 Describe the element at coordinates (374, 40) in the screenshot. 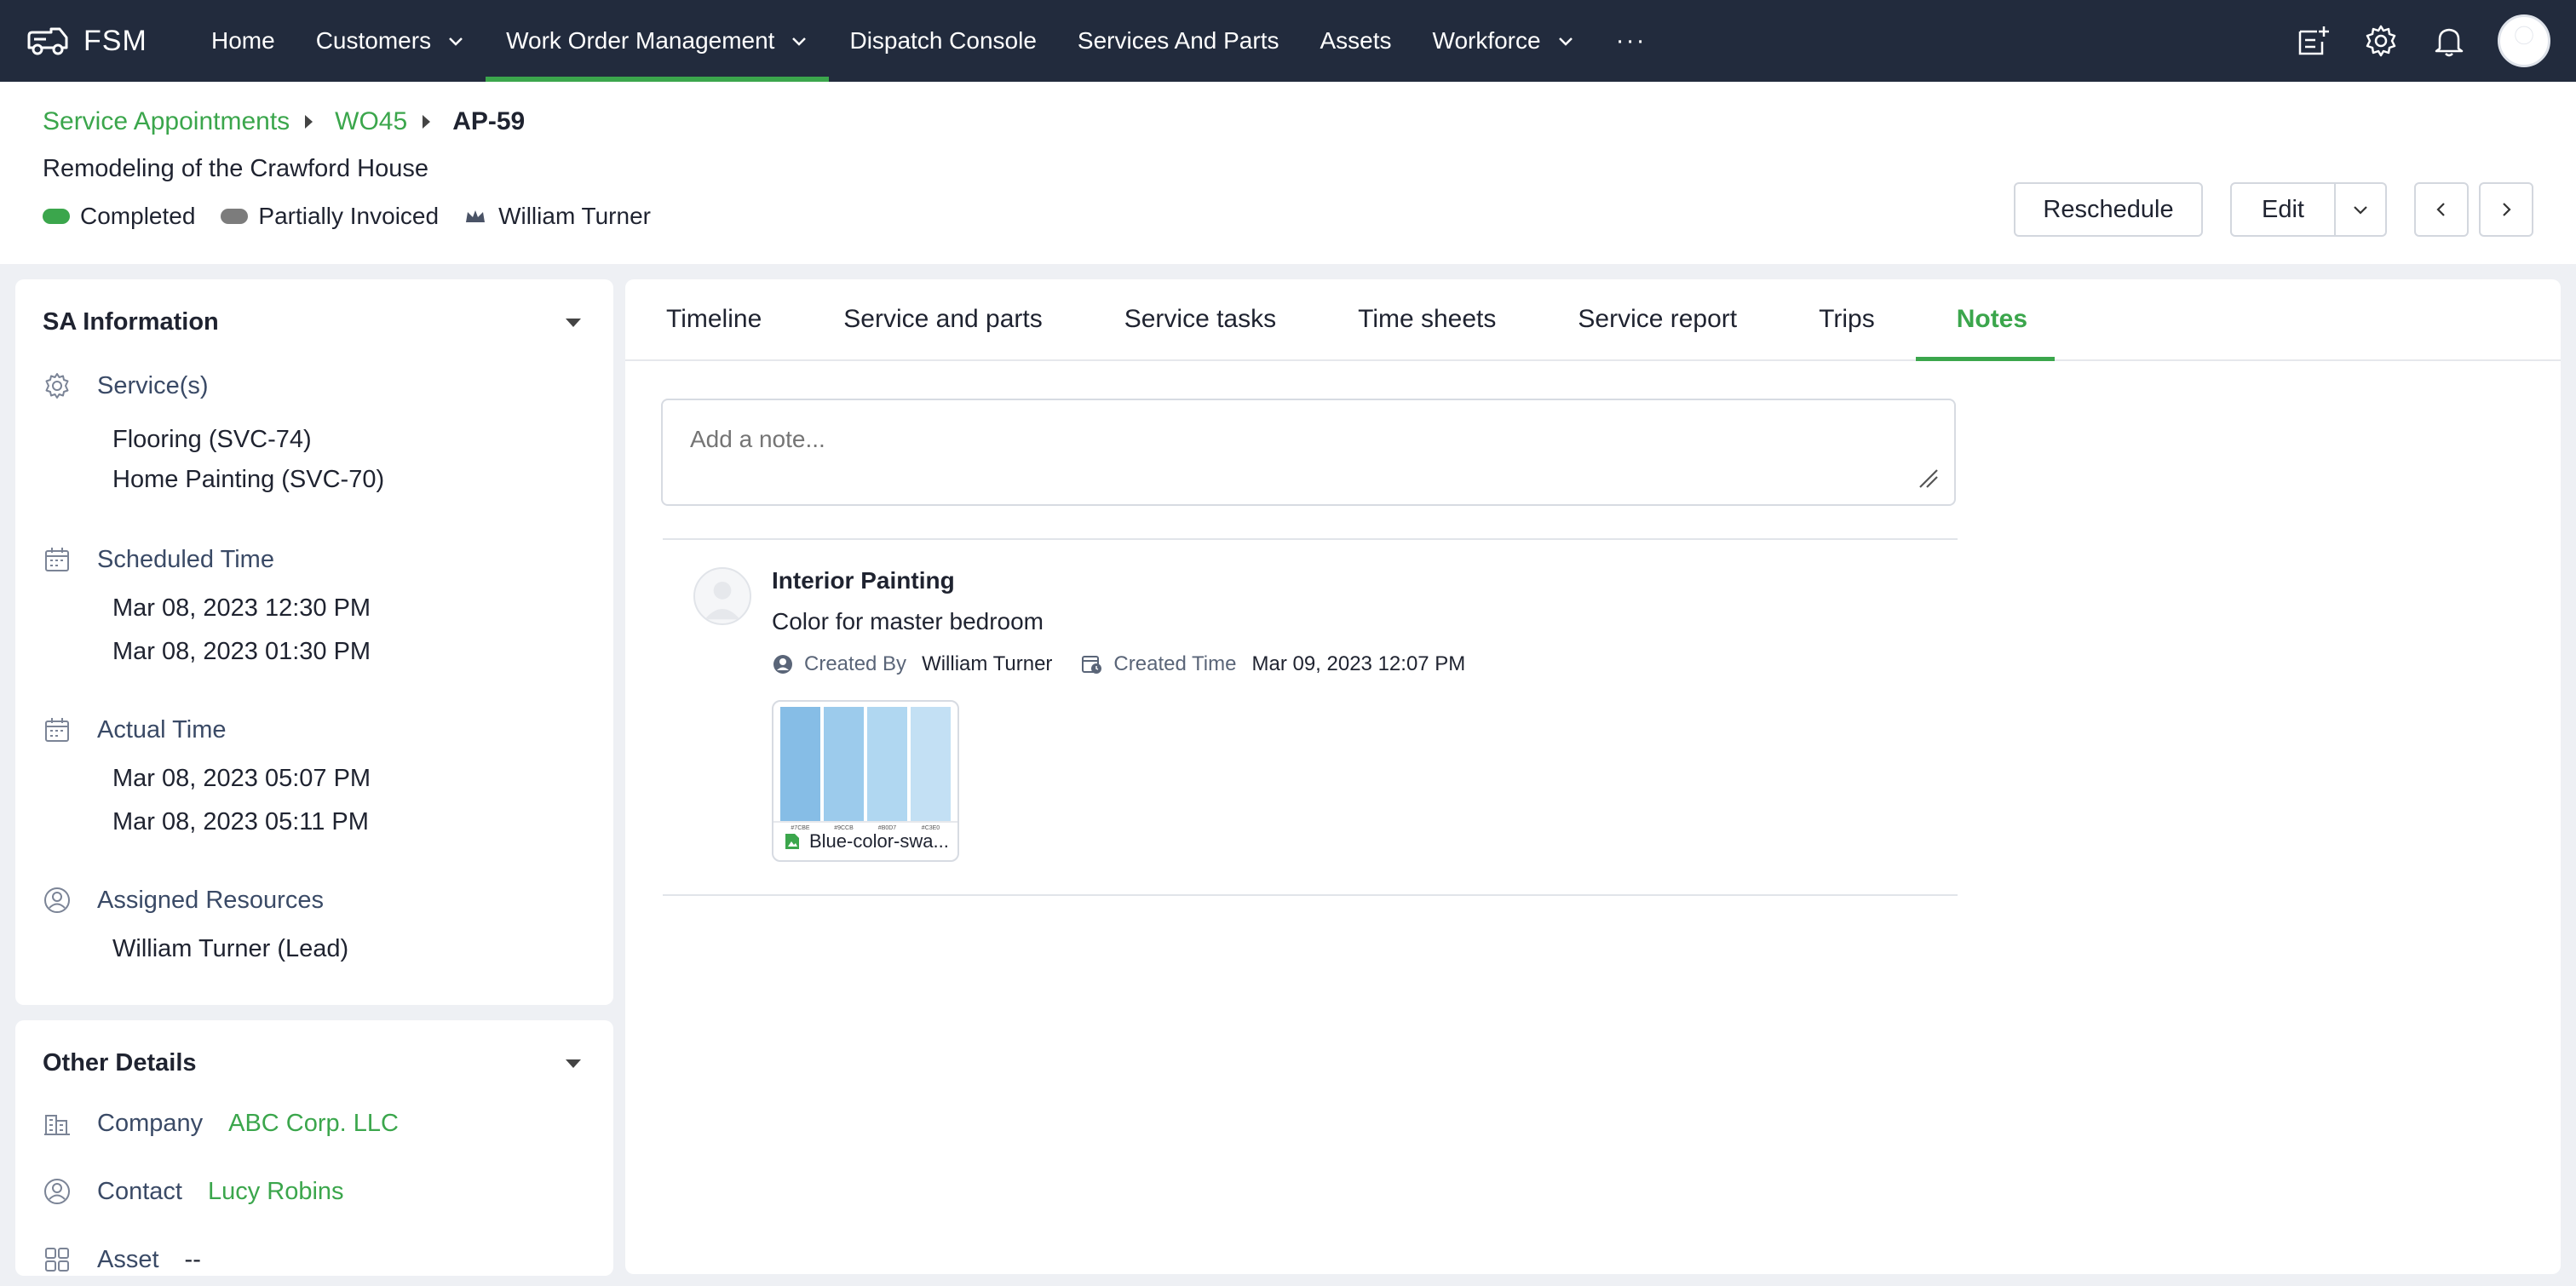

I see `nav-label: Customers` at that location.